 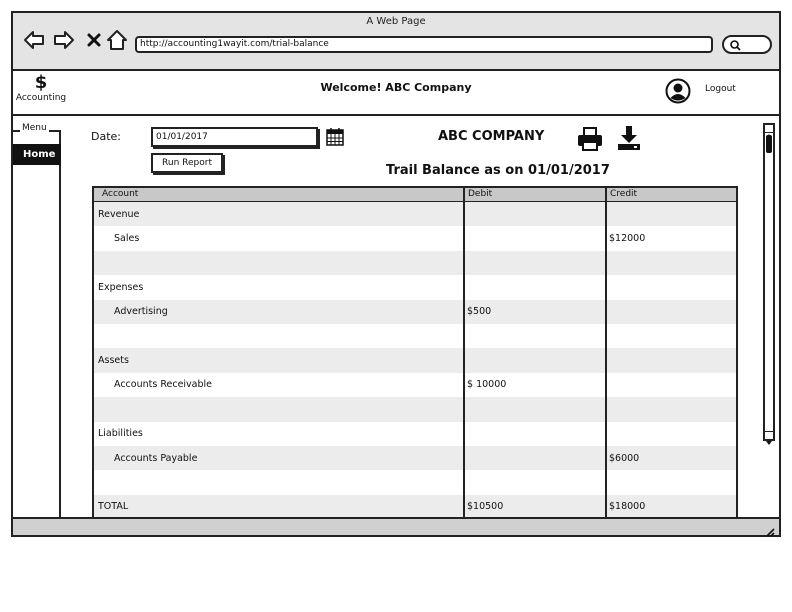 What do you see at coordinates (94, 40) in the screenshot?
I see `close-icon` at bounding box center [94, 40].